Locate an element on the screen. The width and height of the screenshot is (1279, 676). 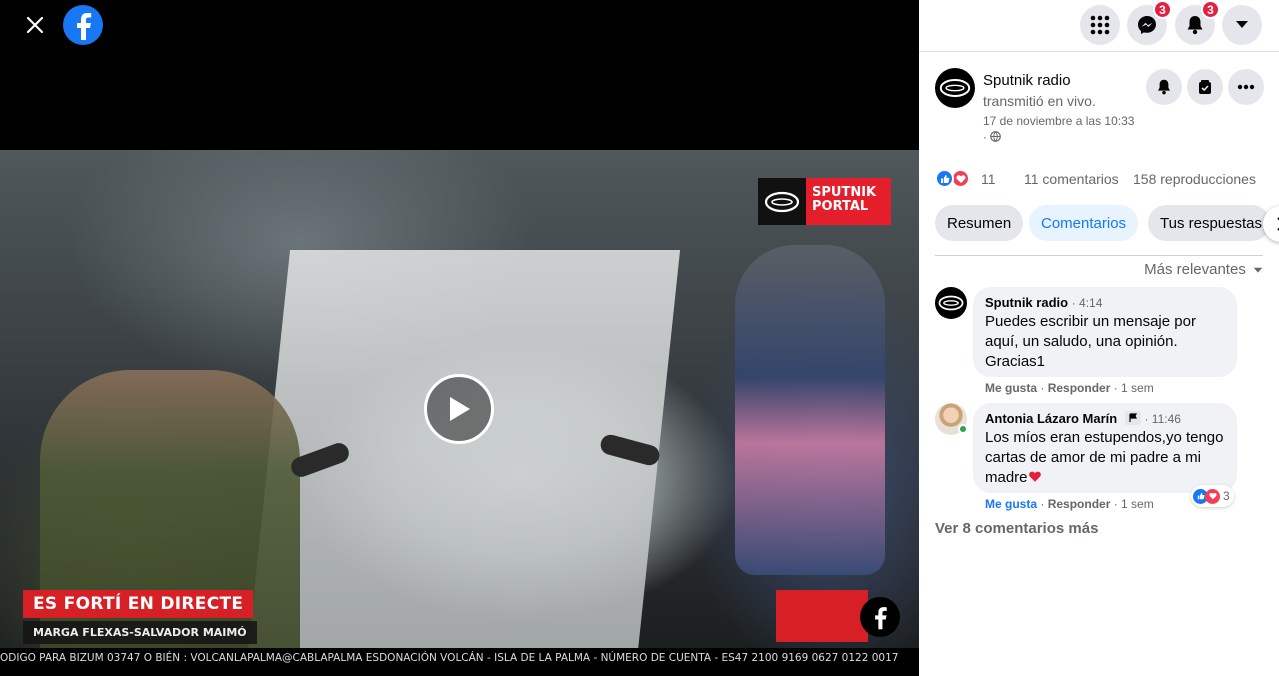
play-icon is located at coordinates (460, 409).